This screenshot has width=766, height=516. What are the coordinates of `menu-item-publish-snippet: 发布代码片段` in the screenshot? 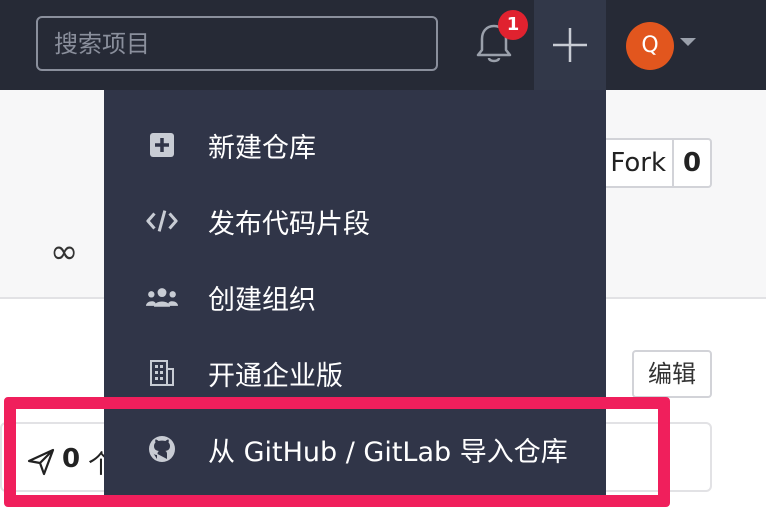 It's located at (355, 221).